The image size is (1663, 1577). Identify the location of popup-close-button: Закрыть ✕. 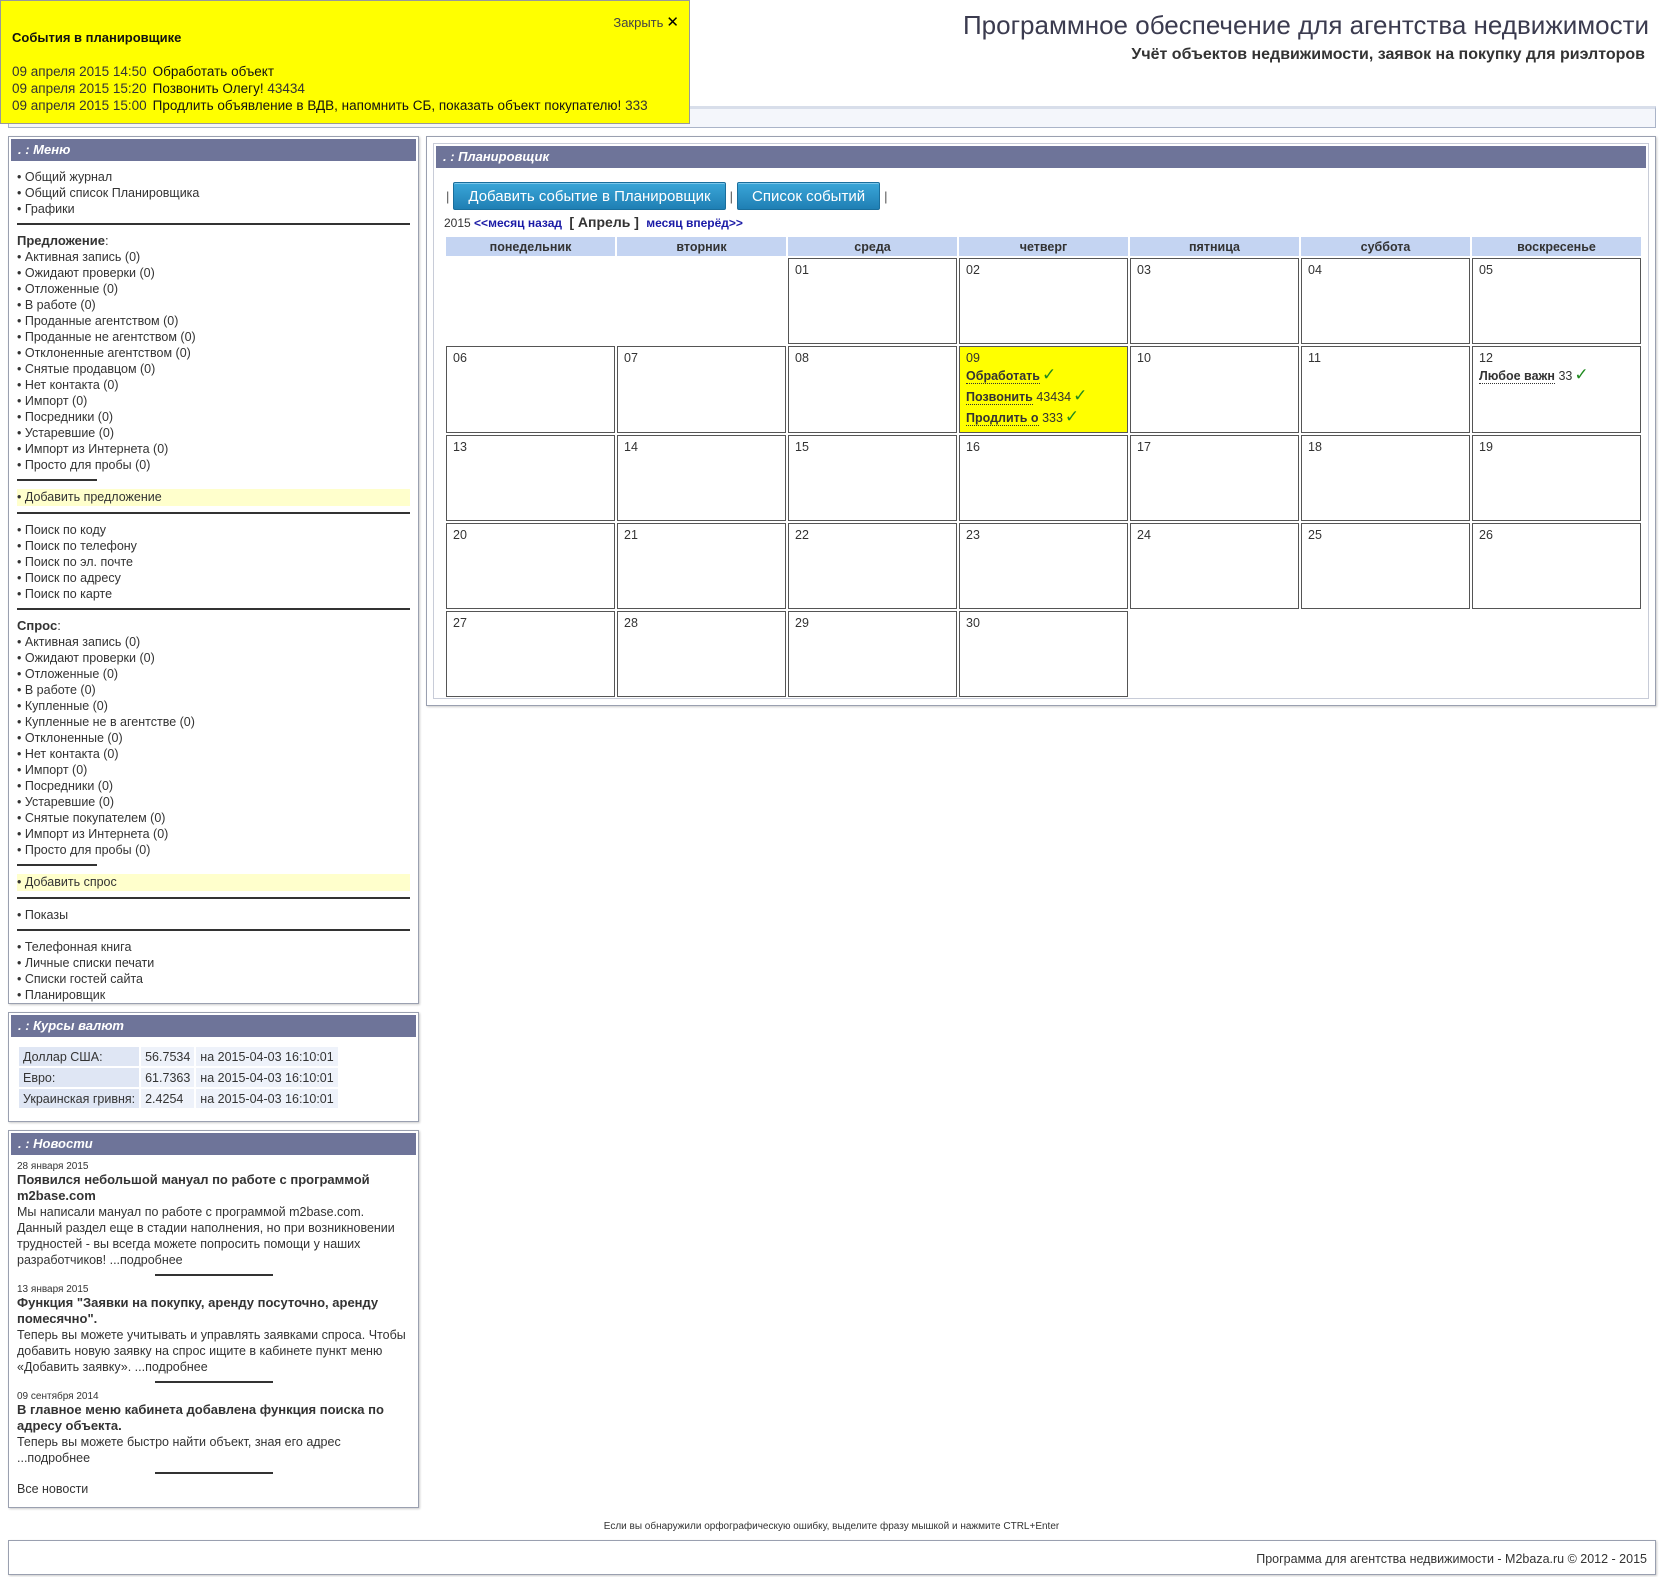
(646, 22).